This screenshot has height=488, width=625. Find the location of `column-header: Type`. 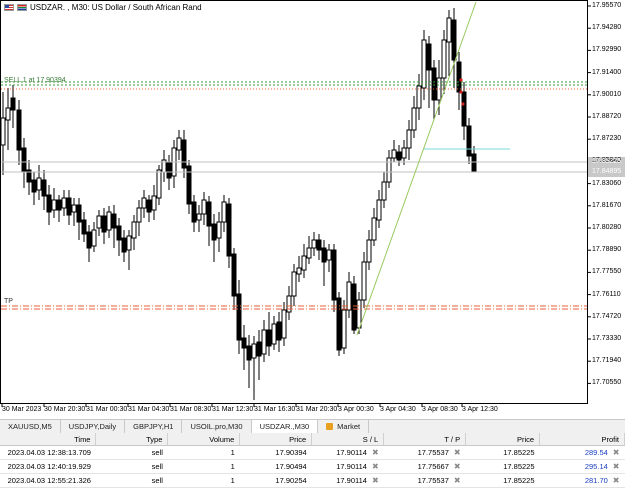

column-header: Type is located at coordinates (132, 439).